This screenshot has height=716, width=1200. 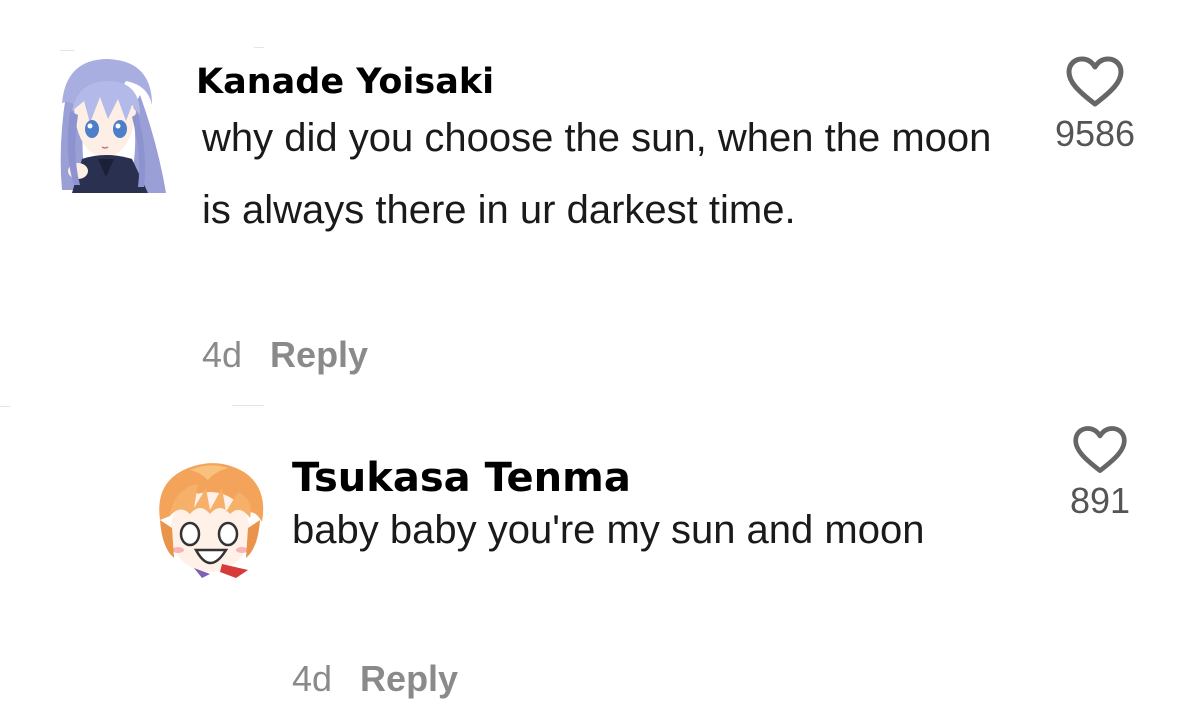 I want to click on like-button: 9586, so click(x=1095, y=105).